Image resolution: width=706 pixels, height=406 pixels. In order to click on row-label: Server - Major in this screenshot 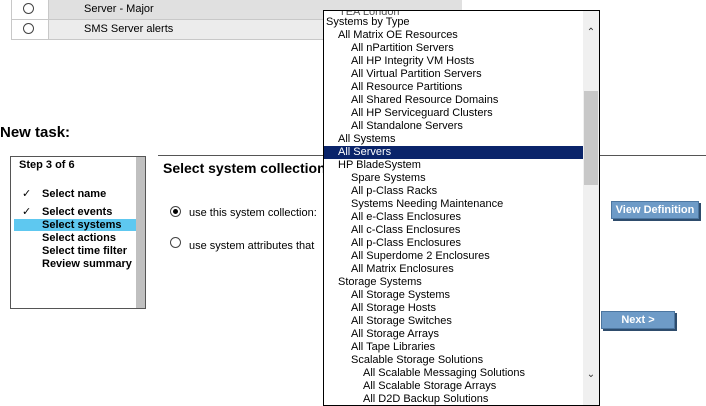, I will do `click(119, 9)`.